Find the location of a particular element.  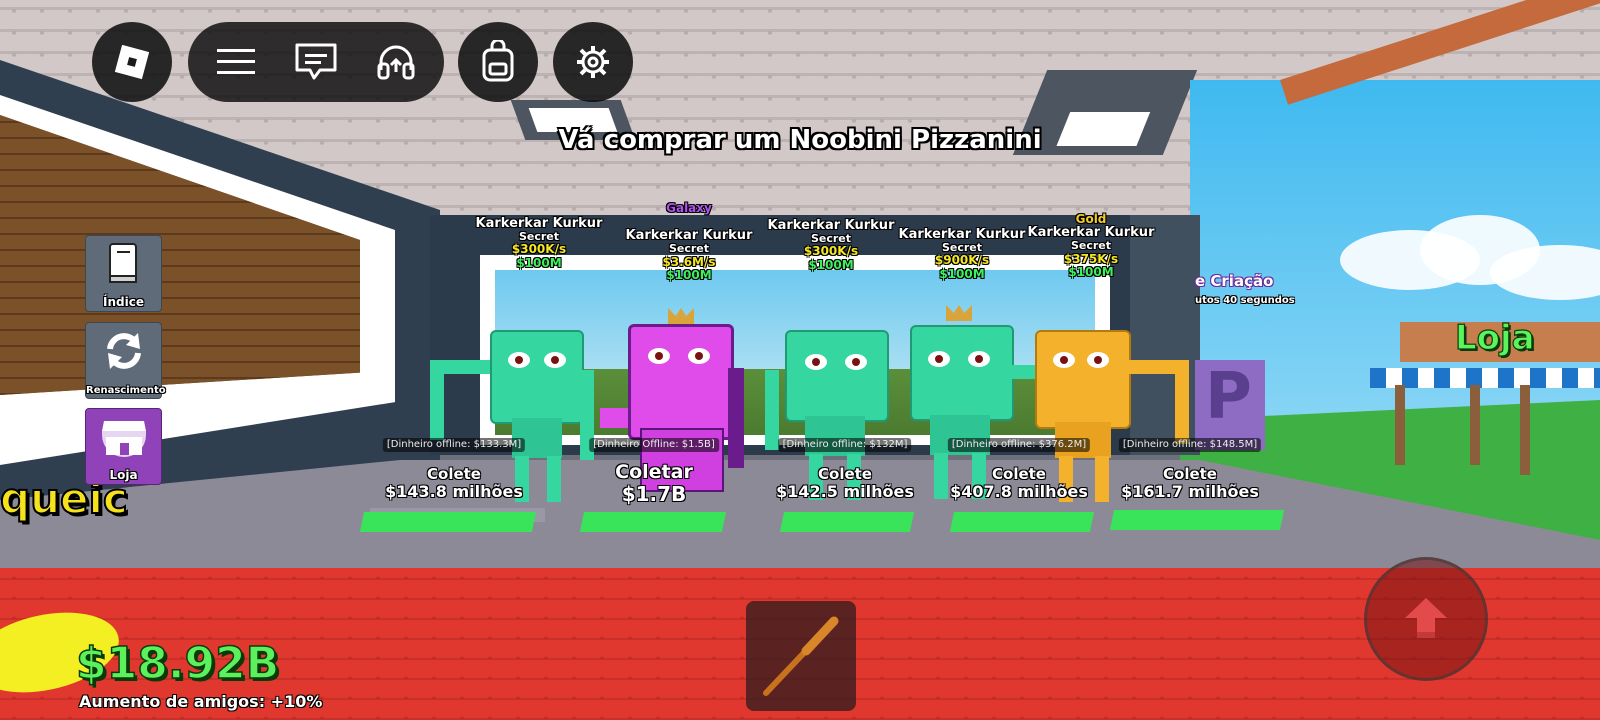

shop-label: Loja is located at coordinates (1494, 337).